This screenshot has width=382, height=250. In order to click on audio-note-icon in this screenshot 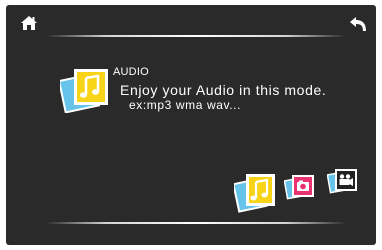, I will do `click(84, 91)`.